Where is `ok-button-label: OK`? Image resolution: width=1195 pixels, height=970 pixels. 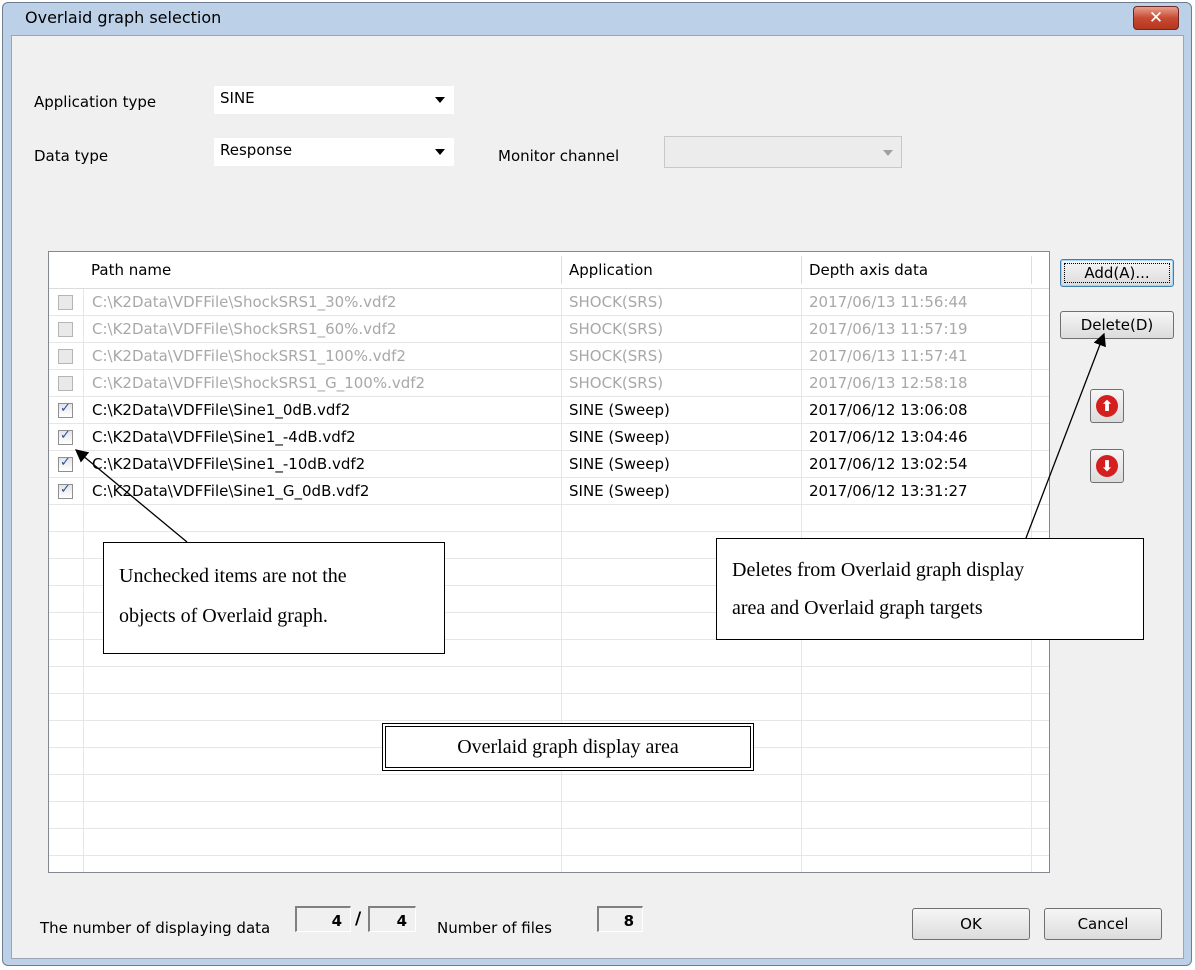 ok-button-label: OK is located at coordinates (971, 924).